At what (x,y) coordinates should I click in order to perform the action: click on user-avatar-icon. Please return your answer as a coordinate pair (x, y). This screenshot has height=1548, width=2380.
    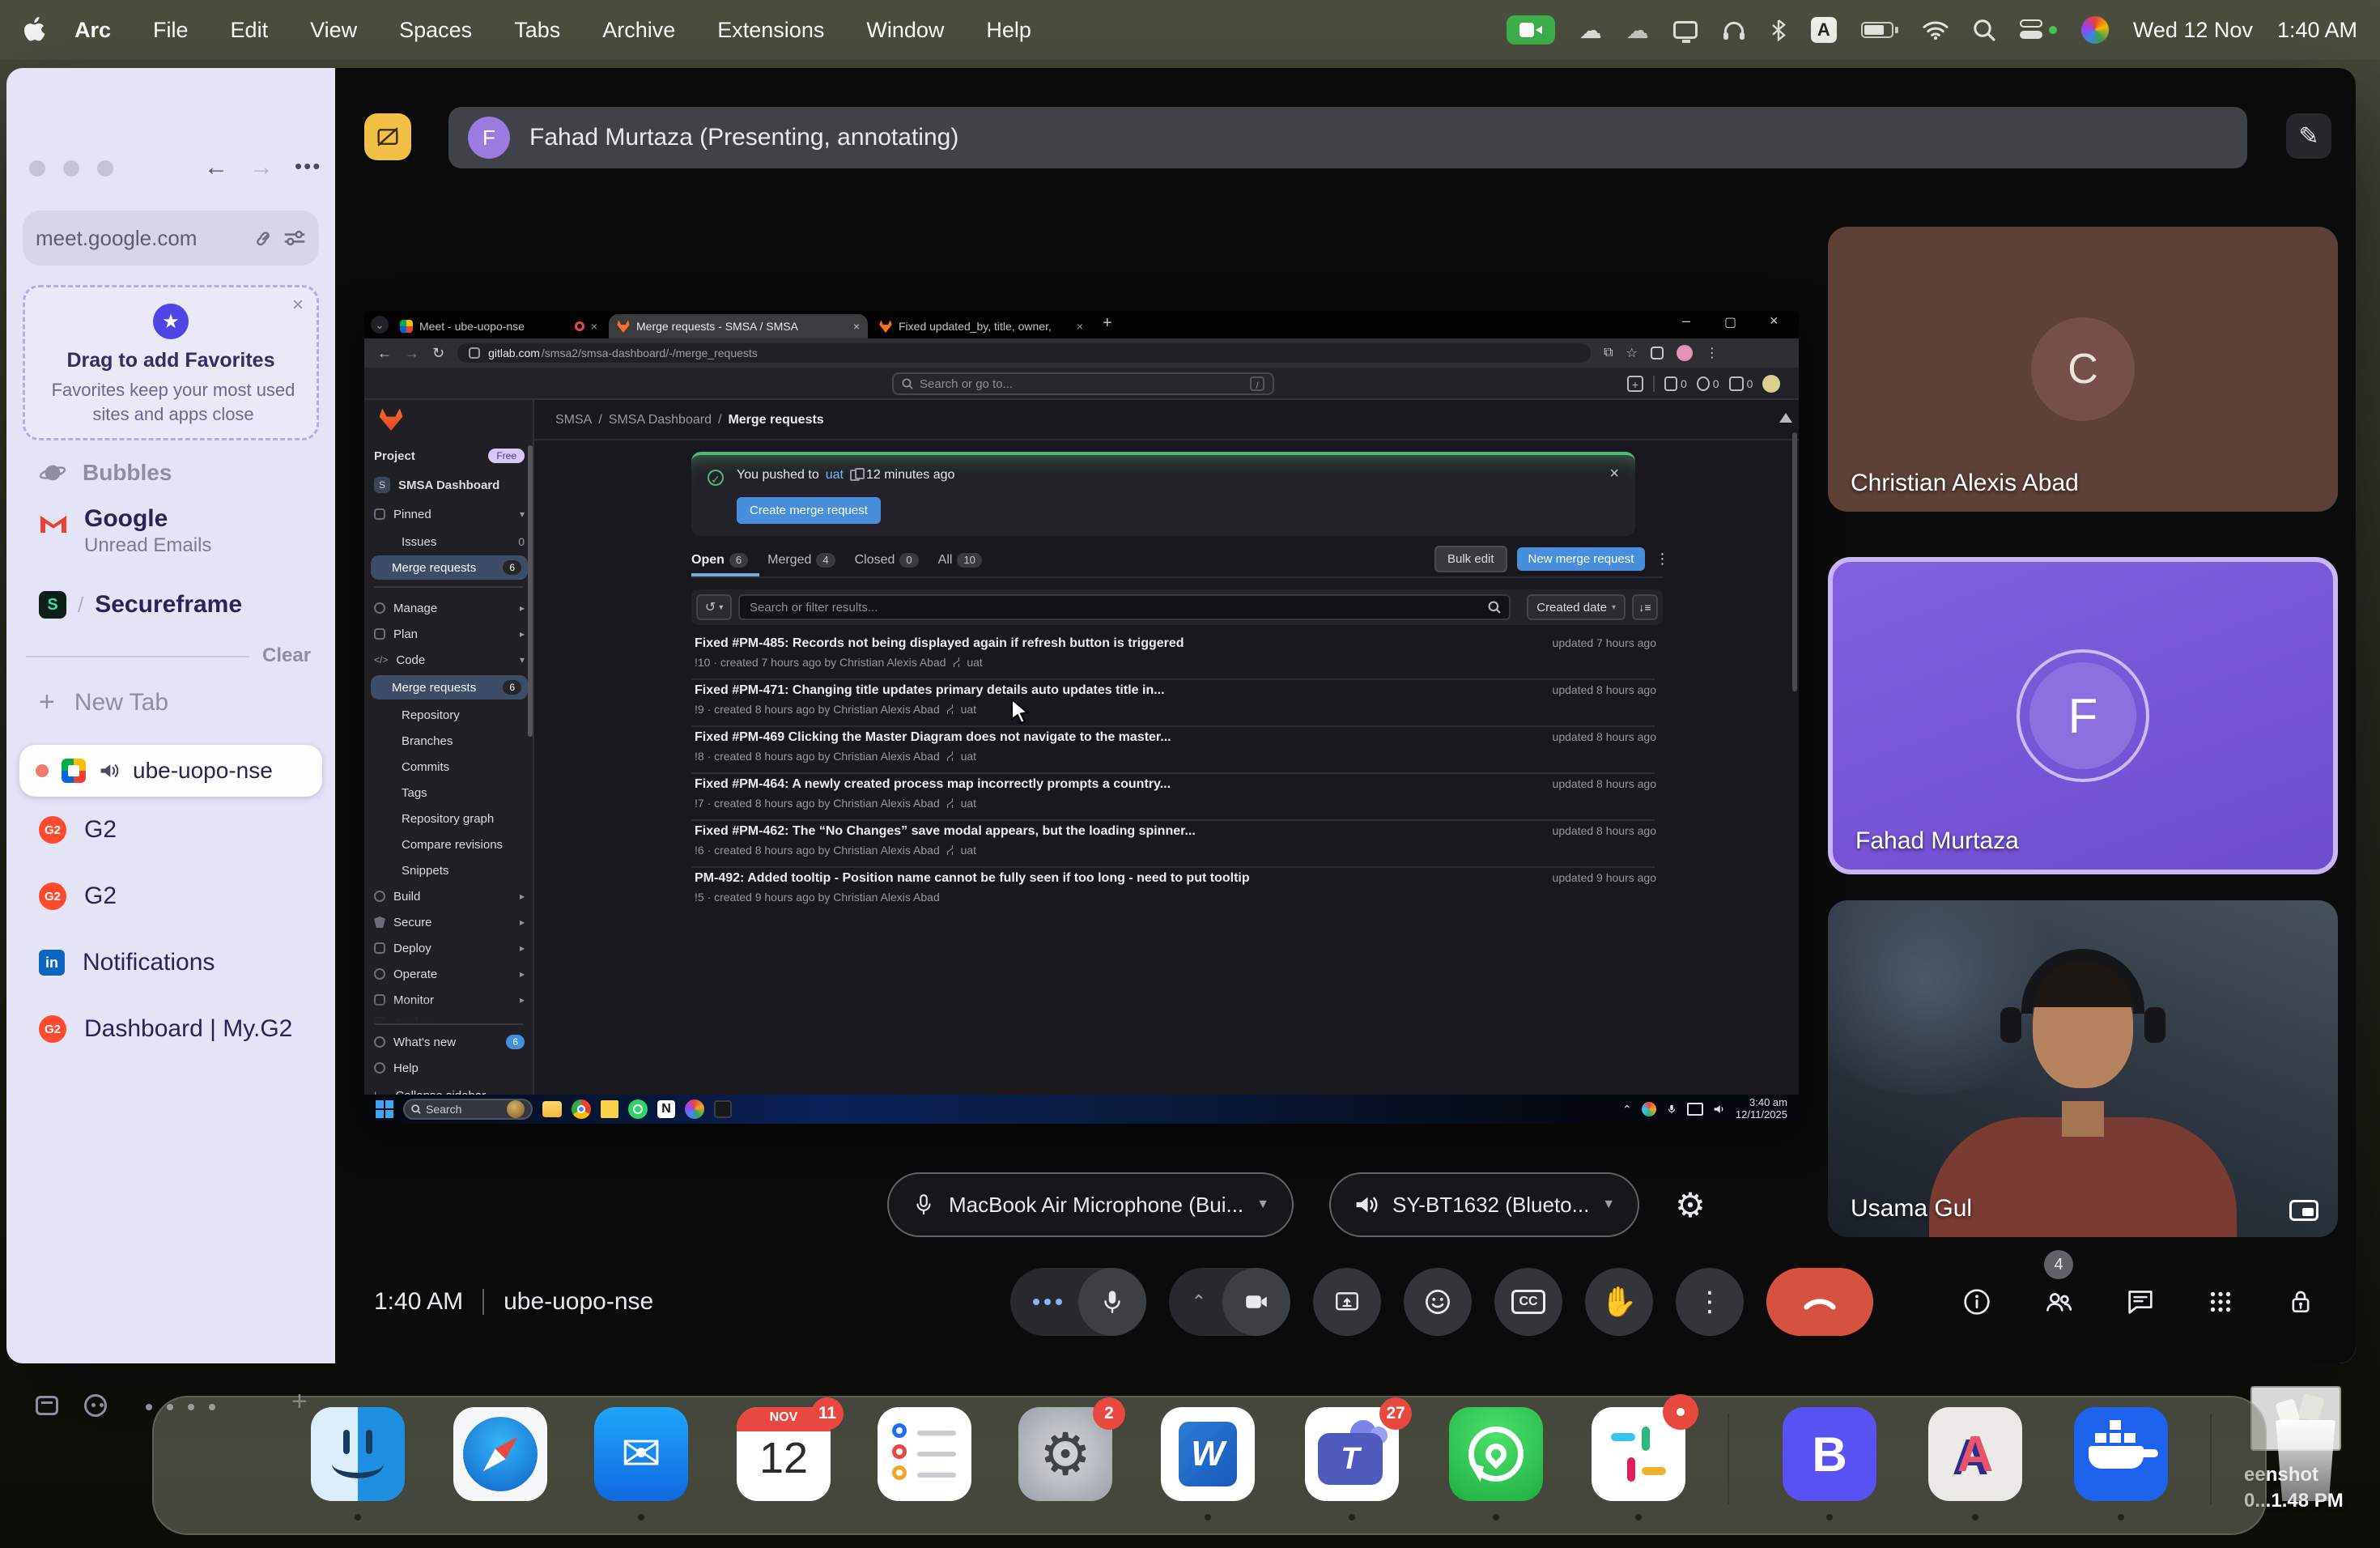
    Looking at the image, I should click on (2094, 30).